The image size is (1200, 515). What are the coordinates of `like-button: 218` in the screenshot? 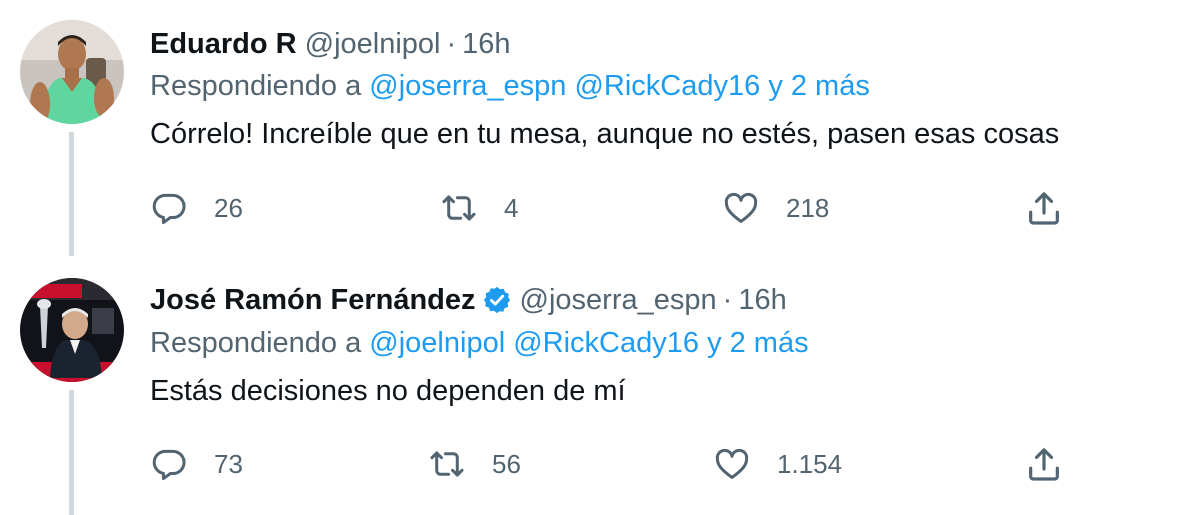 It's located at (775, 208).